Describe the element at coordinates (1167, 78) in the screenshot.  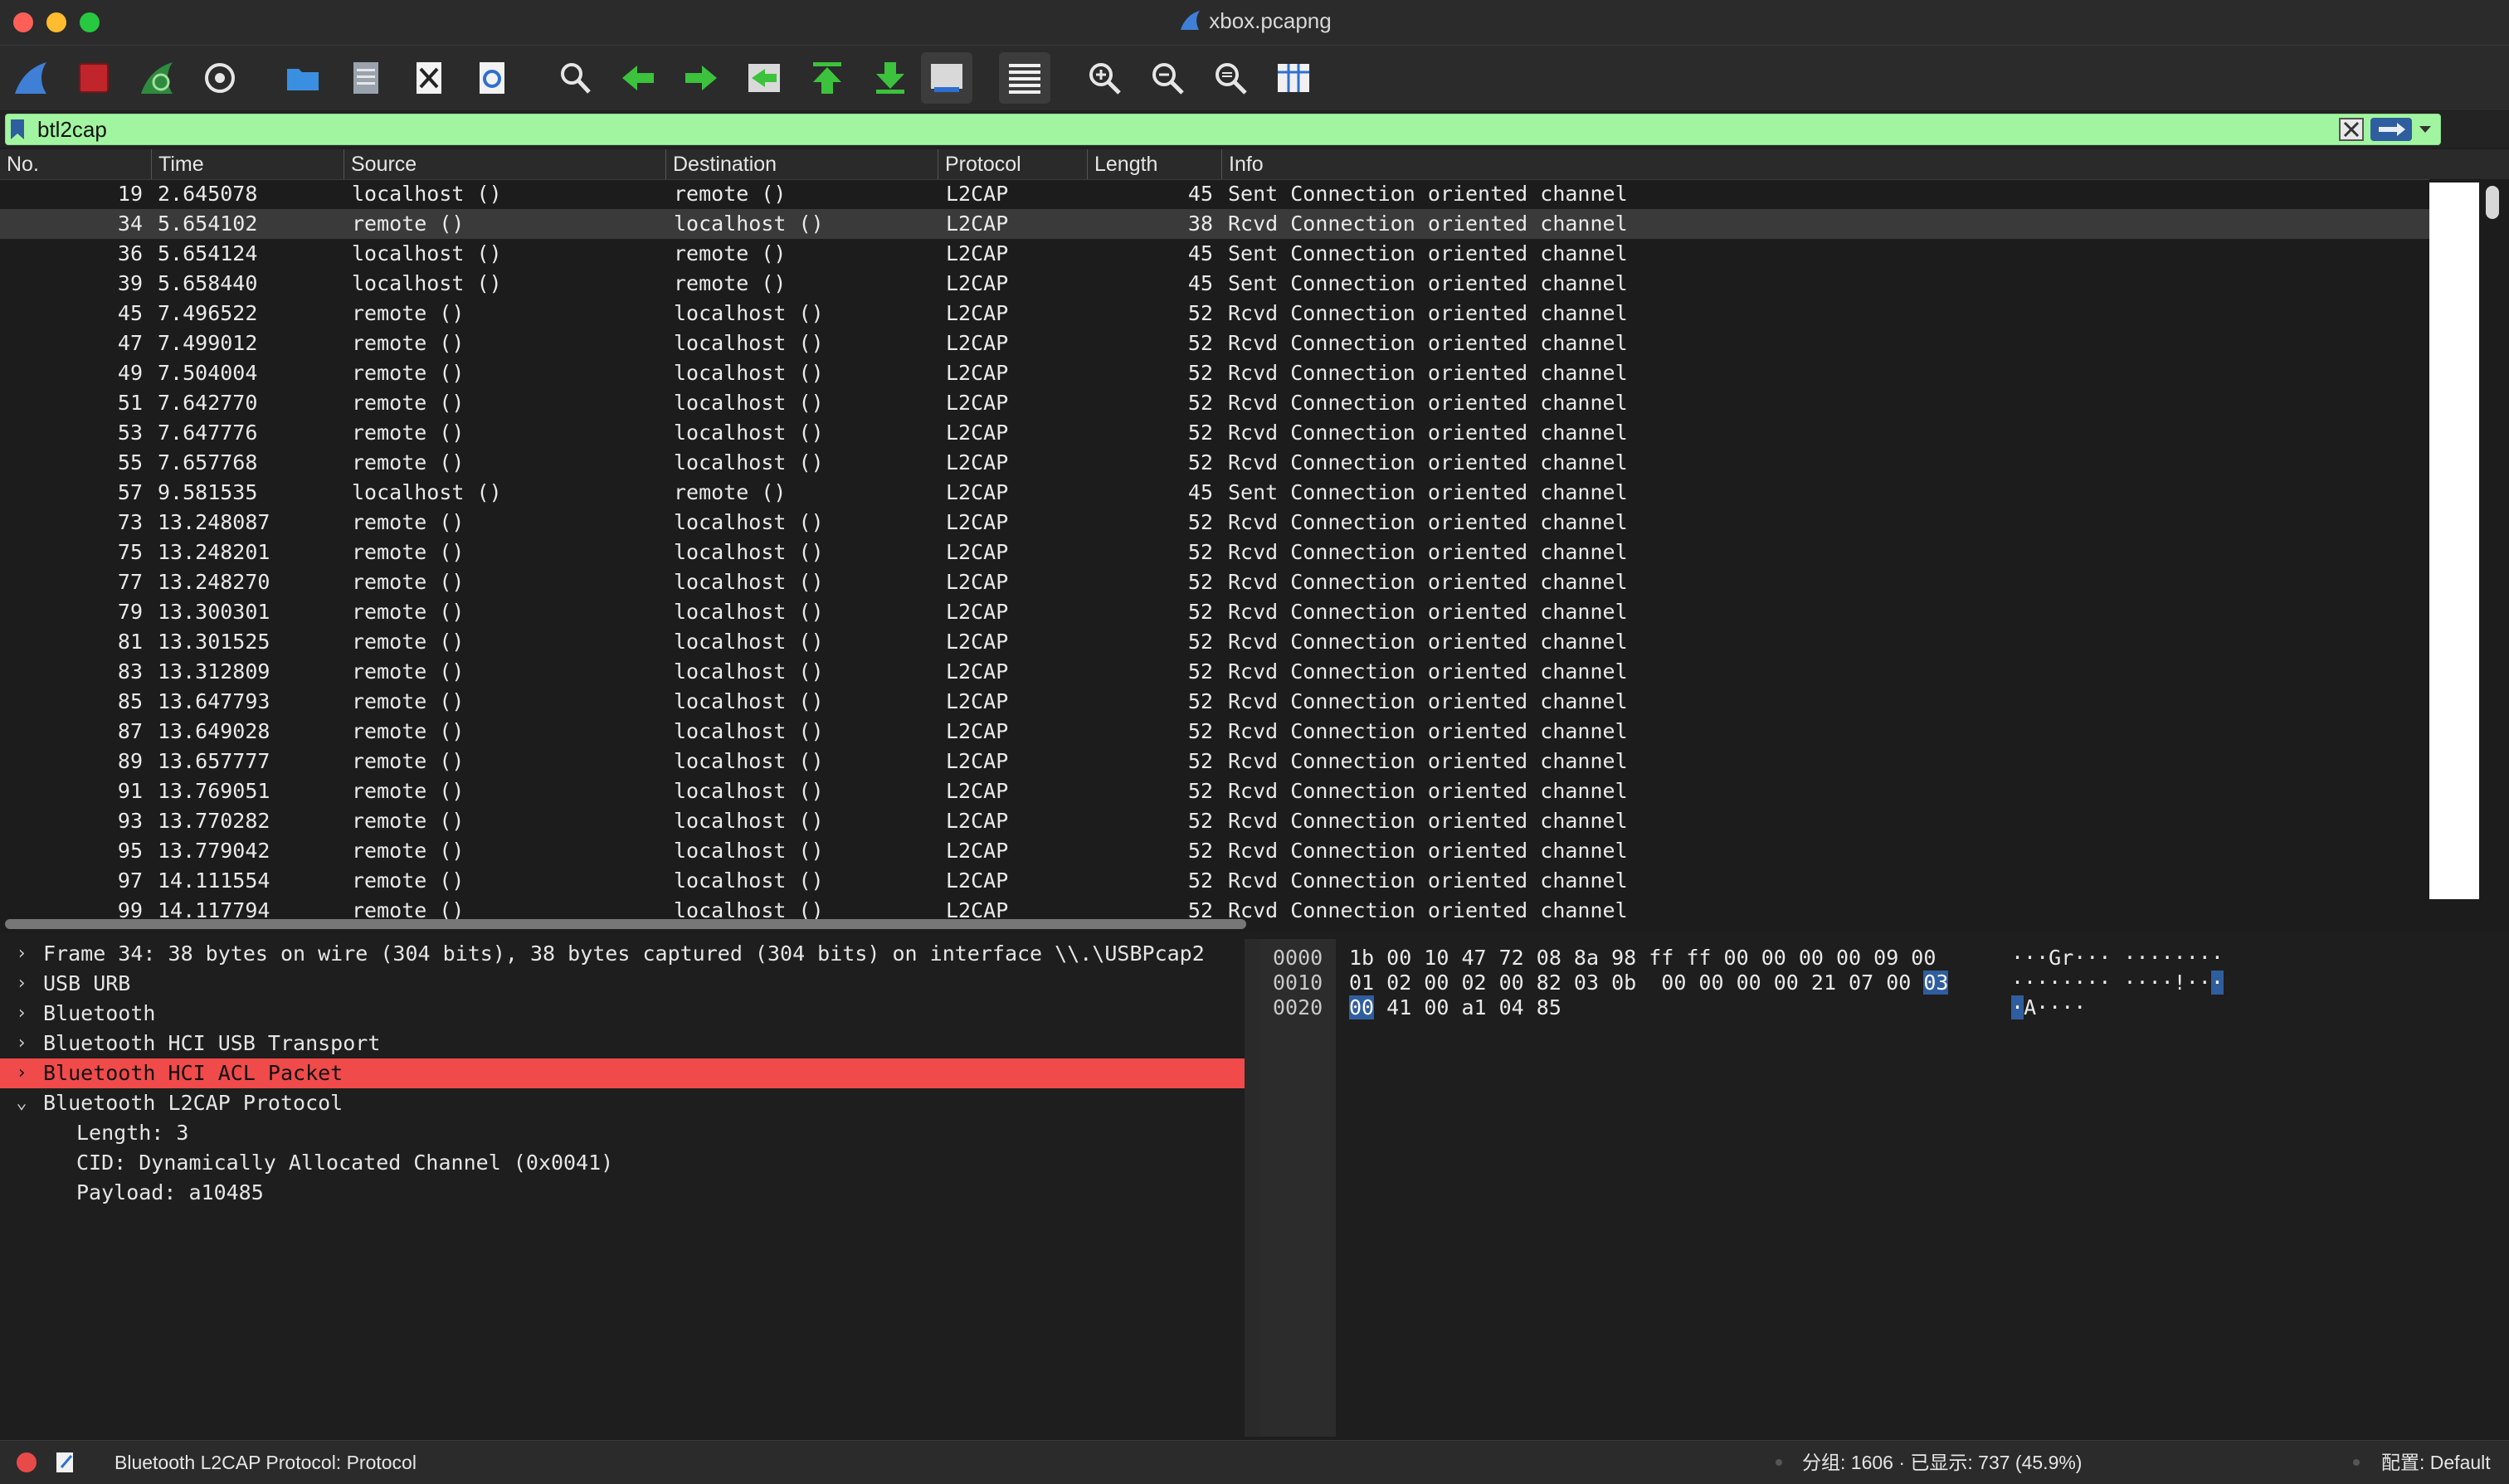
I see `zoom-out-button` at that location.